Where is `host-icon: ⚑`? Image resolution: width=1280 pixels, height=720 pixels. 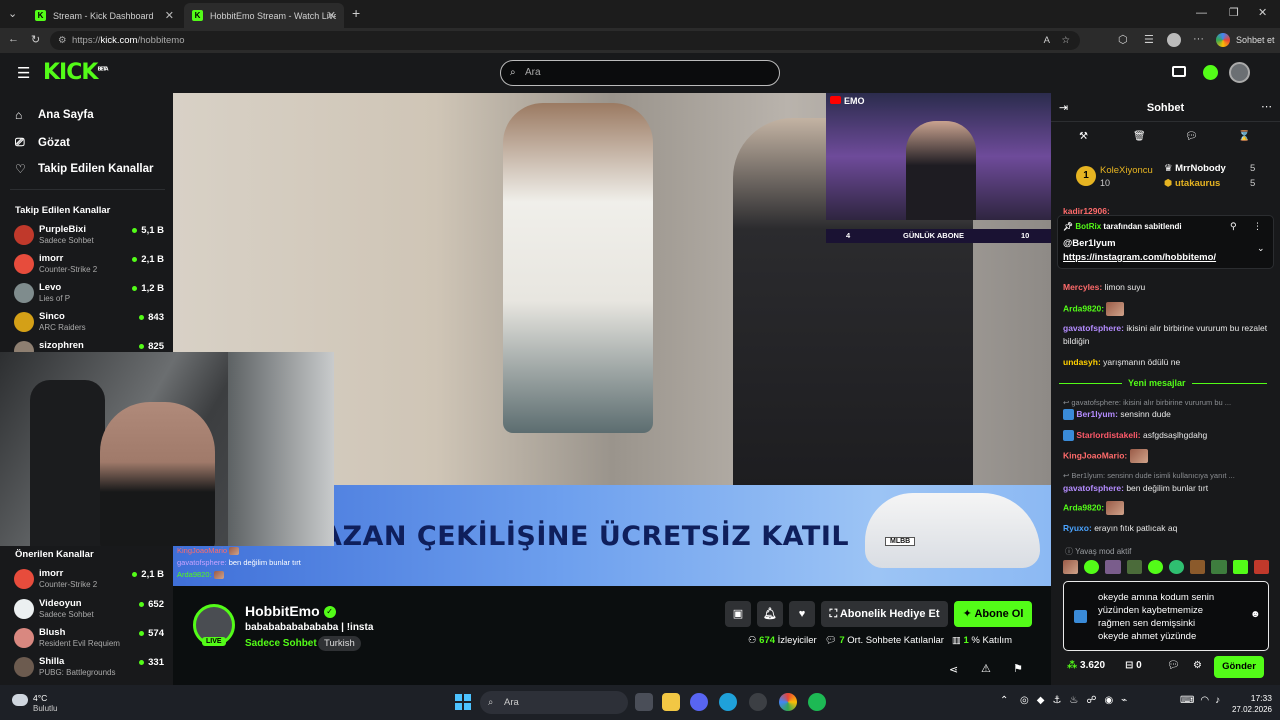
host-icon: ⚑ is located at coordinates (1018, 668).